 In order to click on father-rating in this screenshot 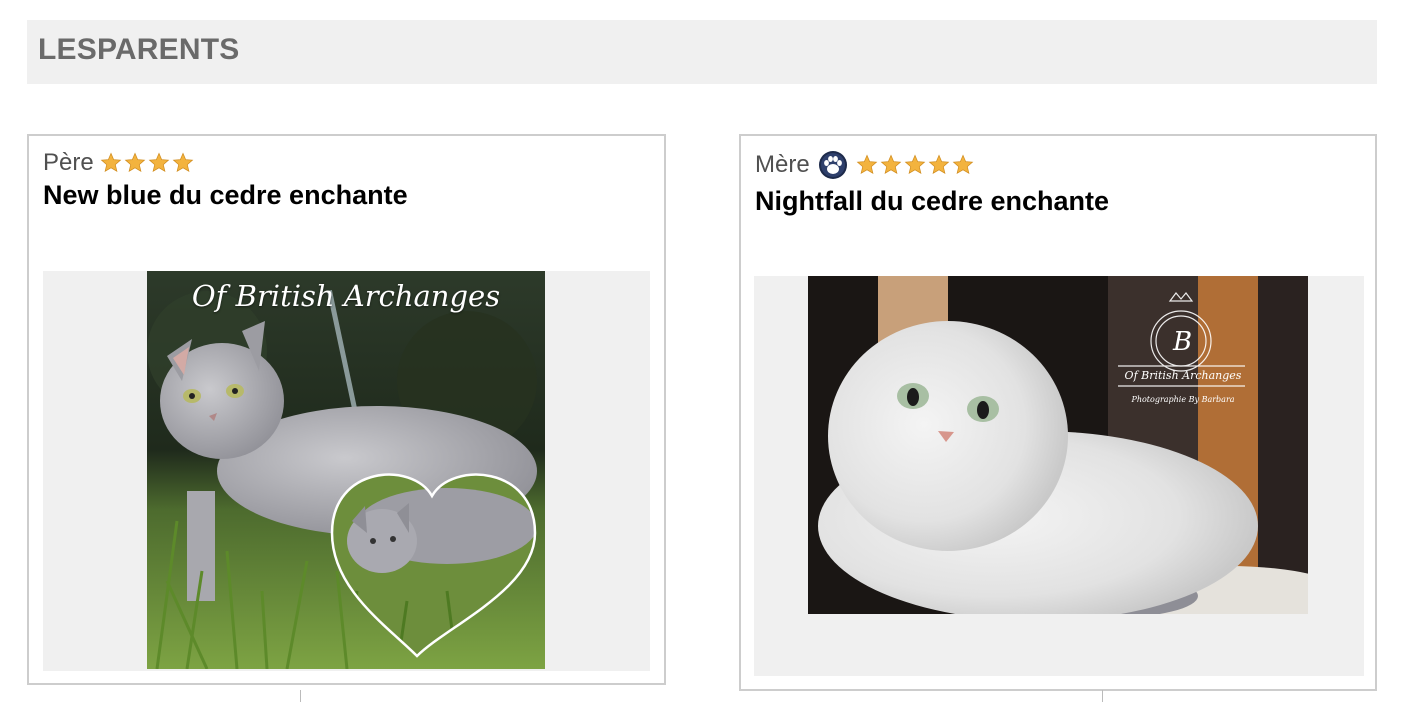, I will do `click(148, 163)`.